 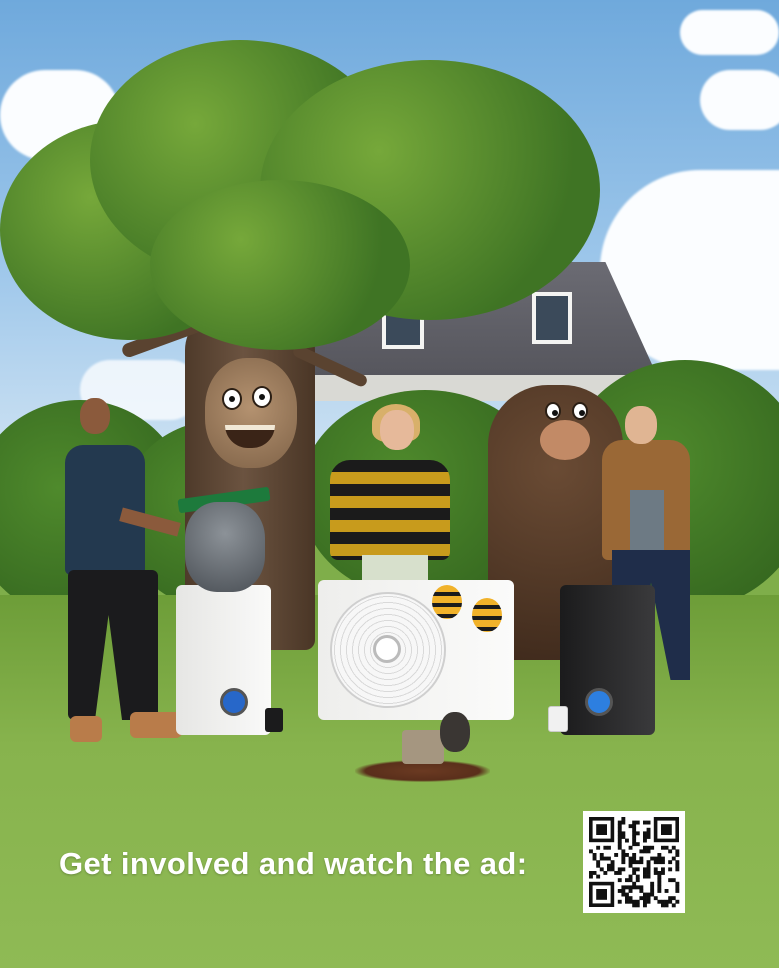 What do you see at coordinates (455, 732) in the screenshot?
I see `mole-figure` at bounding box center [455, 732].